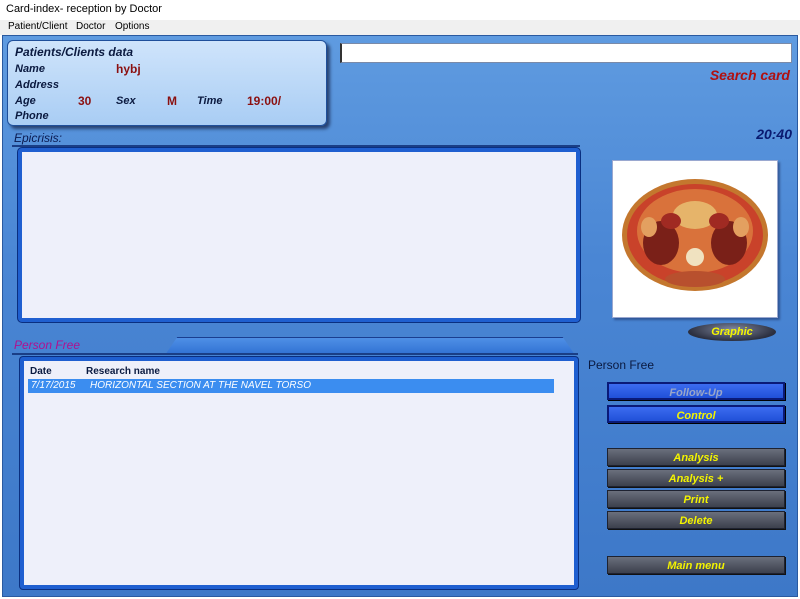 This screenshot has width=800, height=599. Describe the element at coordinates (85, 101) in the screenshot. I see `age-value: 30` at that location.